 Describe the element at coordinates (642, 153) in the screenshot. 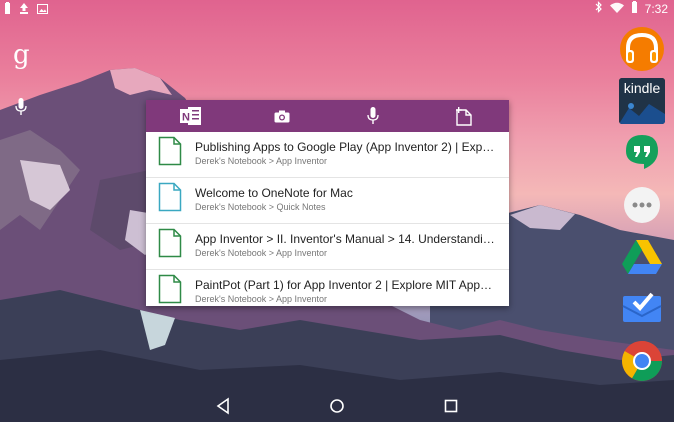

I see `hangouts-icon` at that location.